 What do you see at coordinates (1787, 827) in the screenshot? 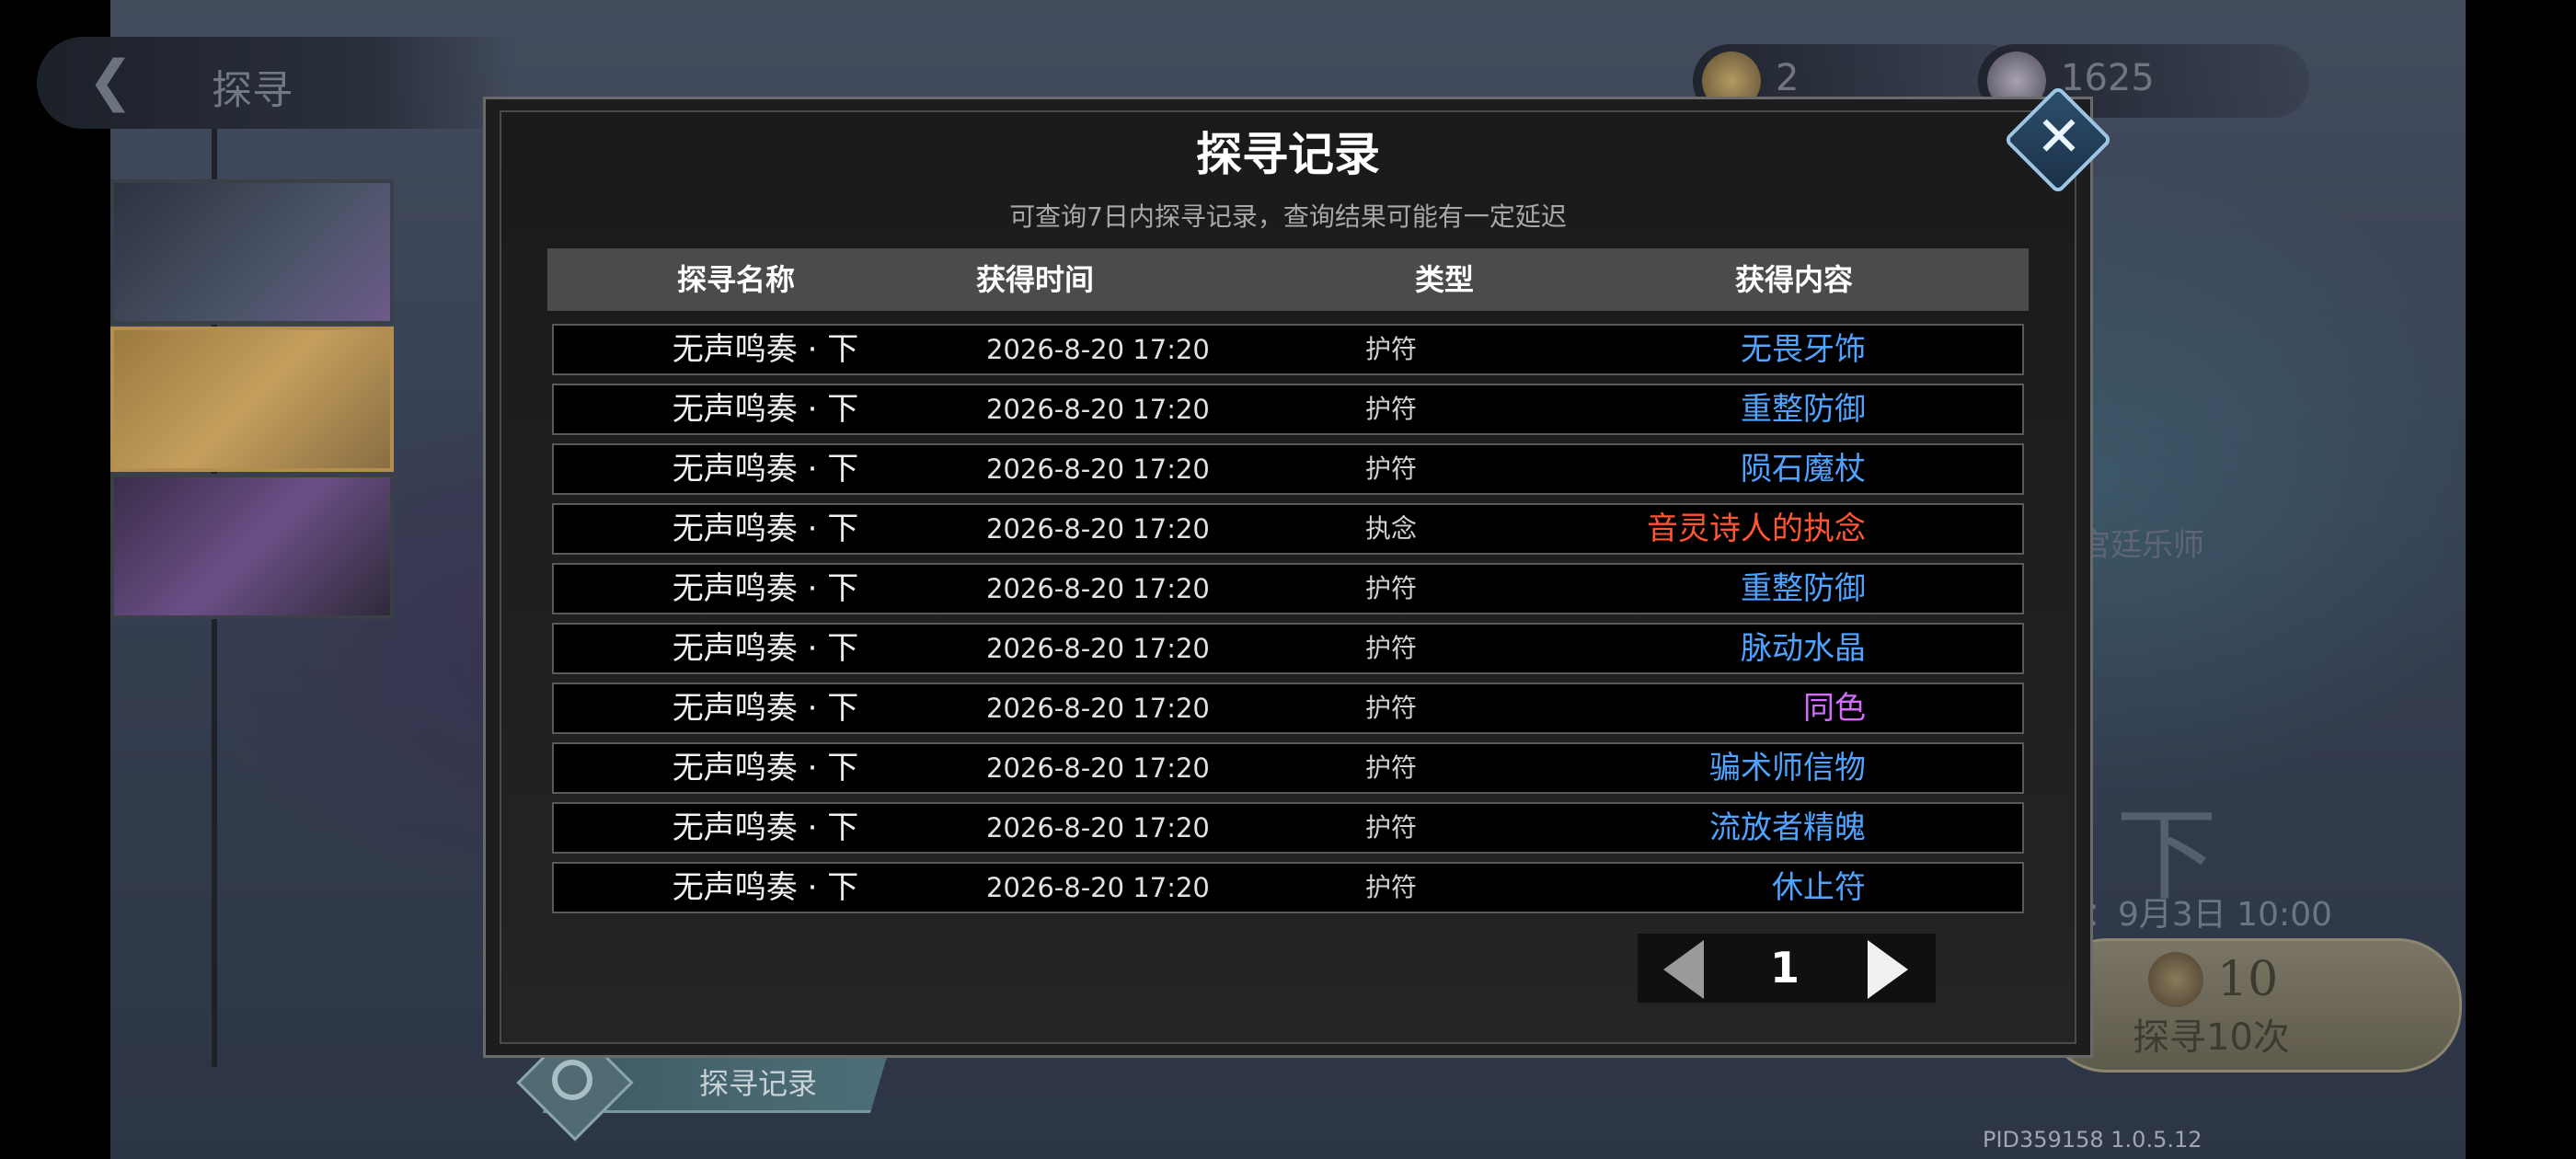
I see `row-content: 流放者精魄` at bounding box center [1787, 827].